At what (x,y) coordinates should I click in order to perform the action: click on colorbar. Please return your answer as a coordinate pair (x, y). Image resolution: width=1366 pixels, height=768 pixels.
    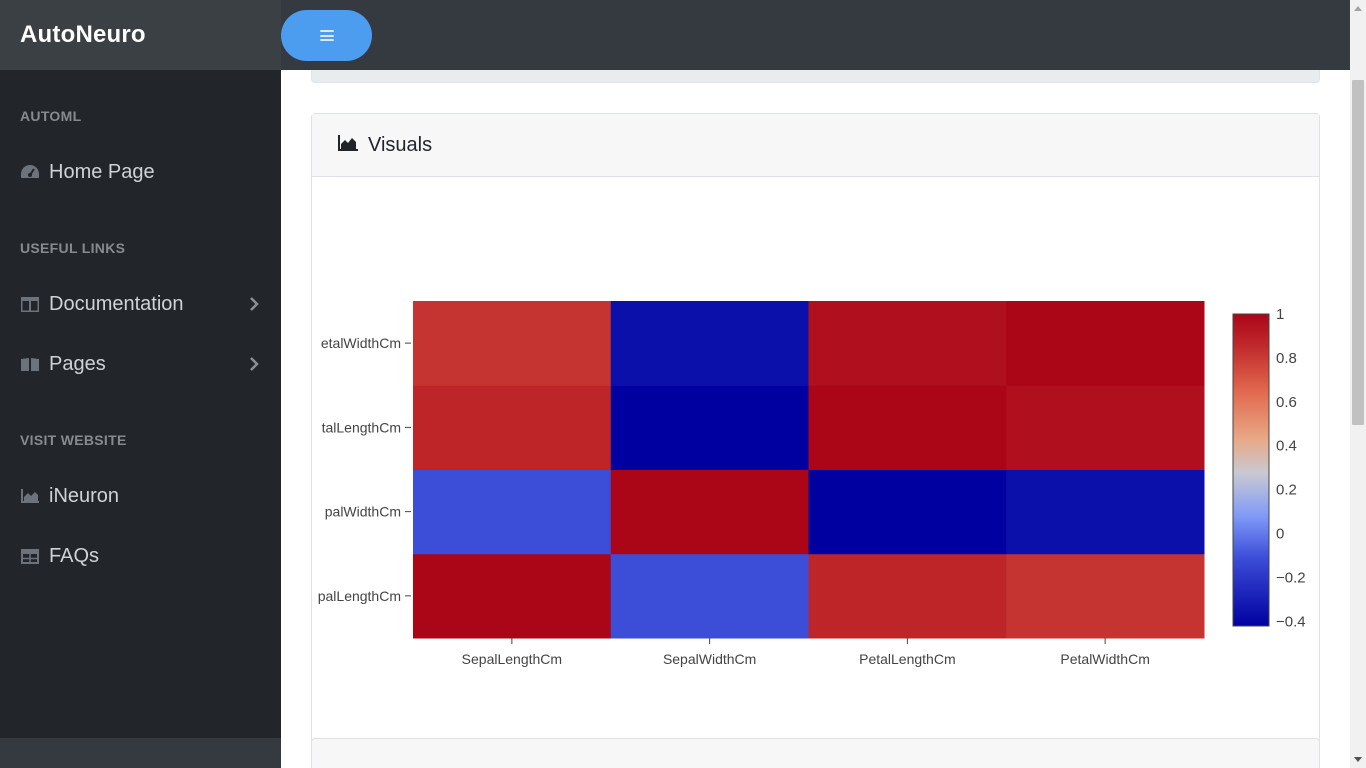
    Looking at the image, I should click on (1251, 470).